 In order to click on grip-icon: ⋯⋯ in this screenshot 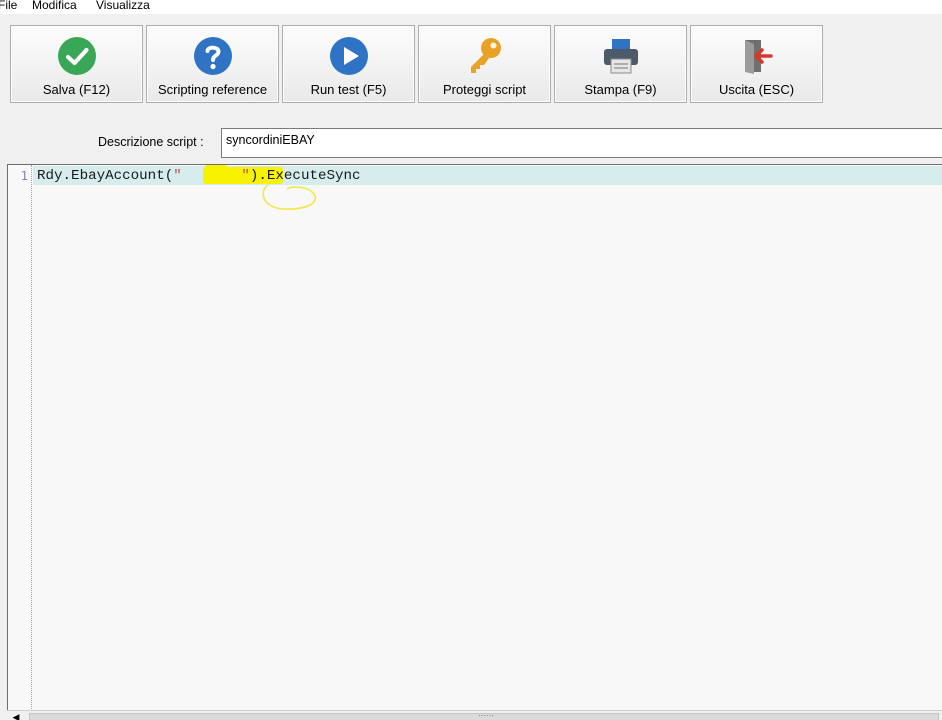, I will do `click(486, 715)`.